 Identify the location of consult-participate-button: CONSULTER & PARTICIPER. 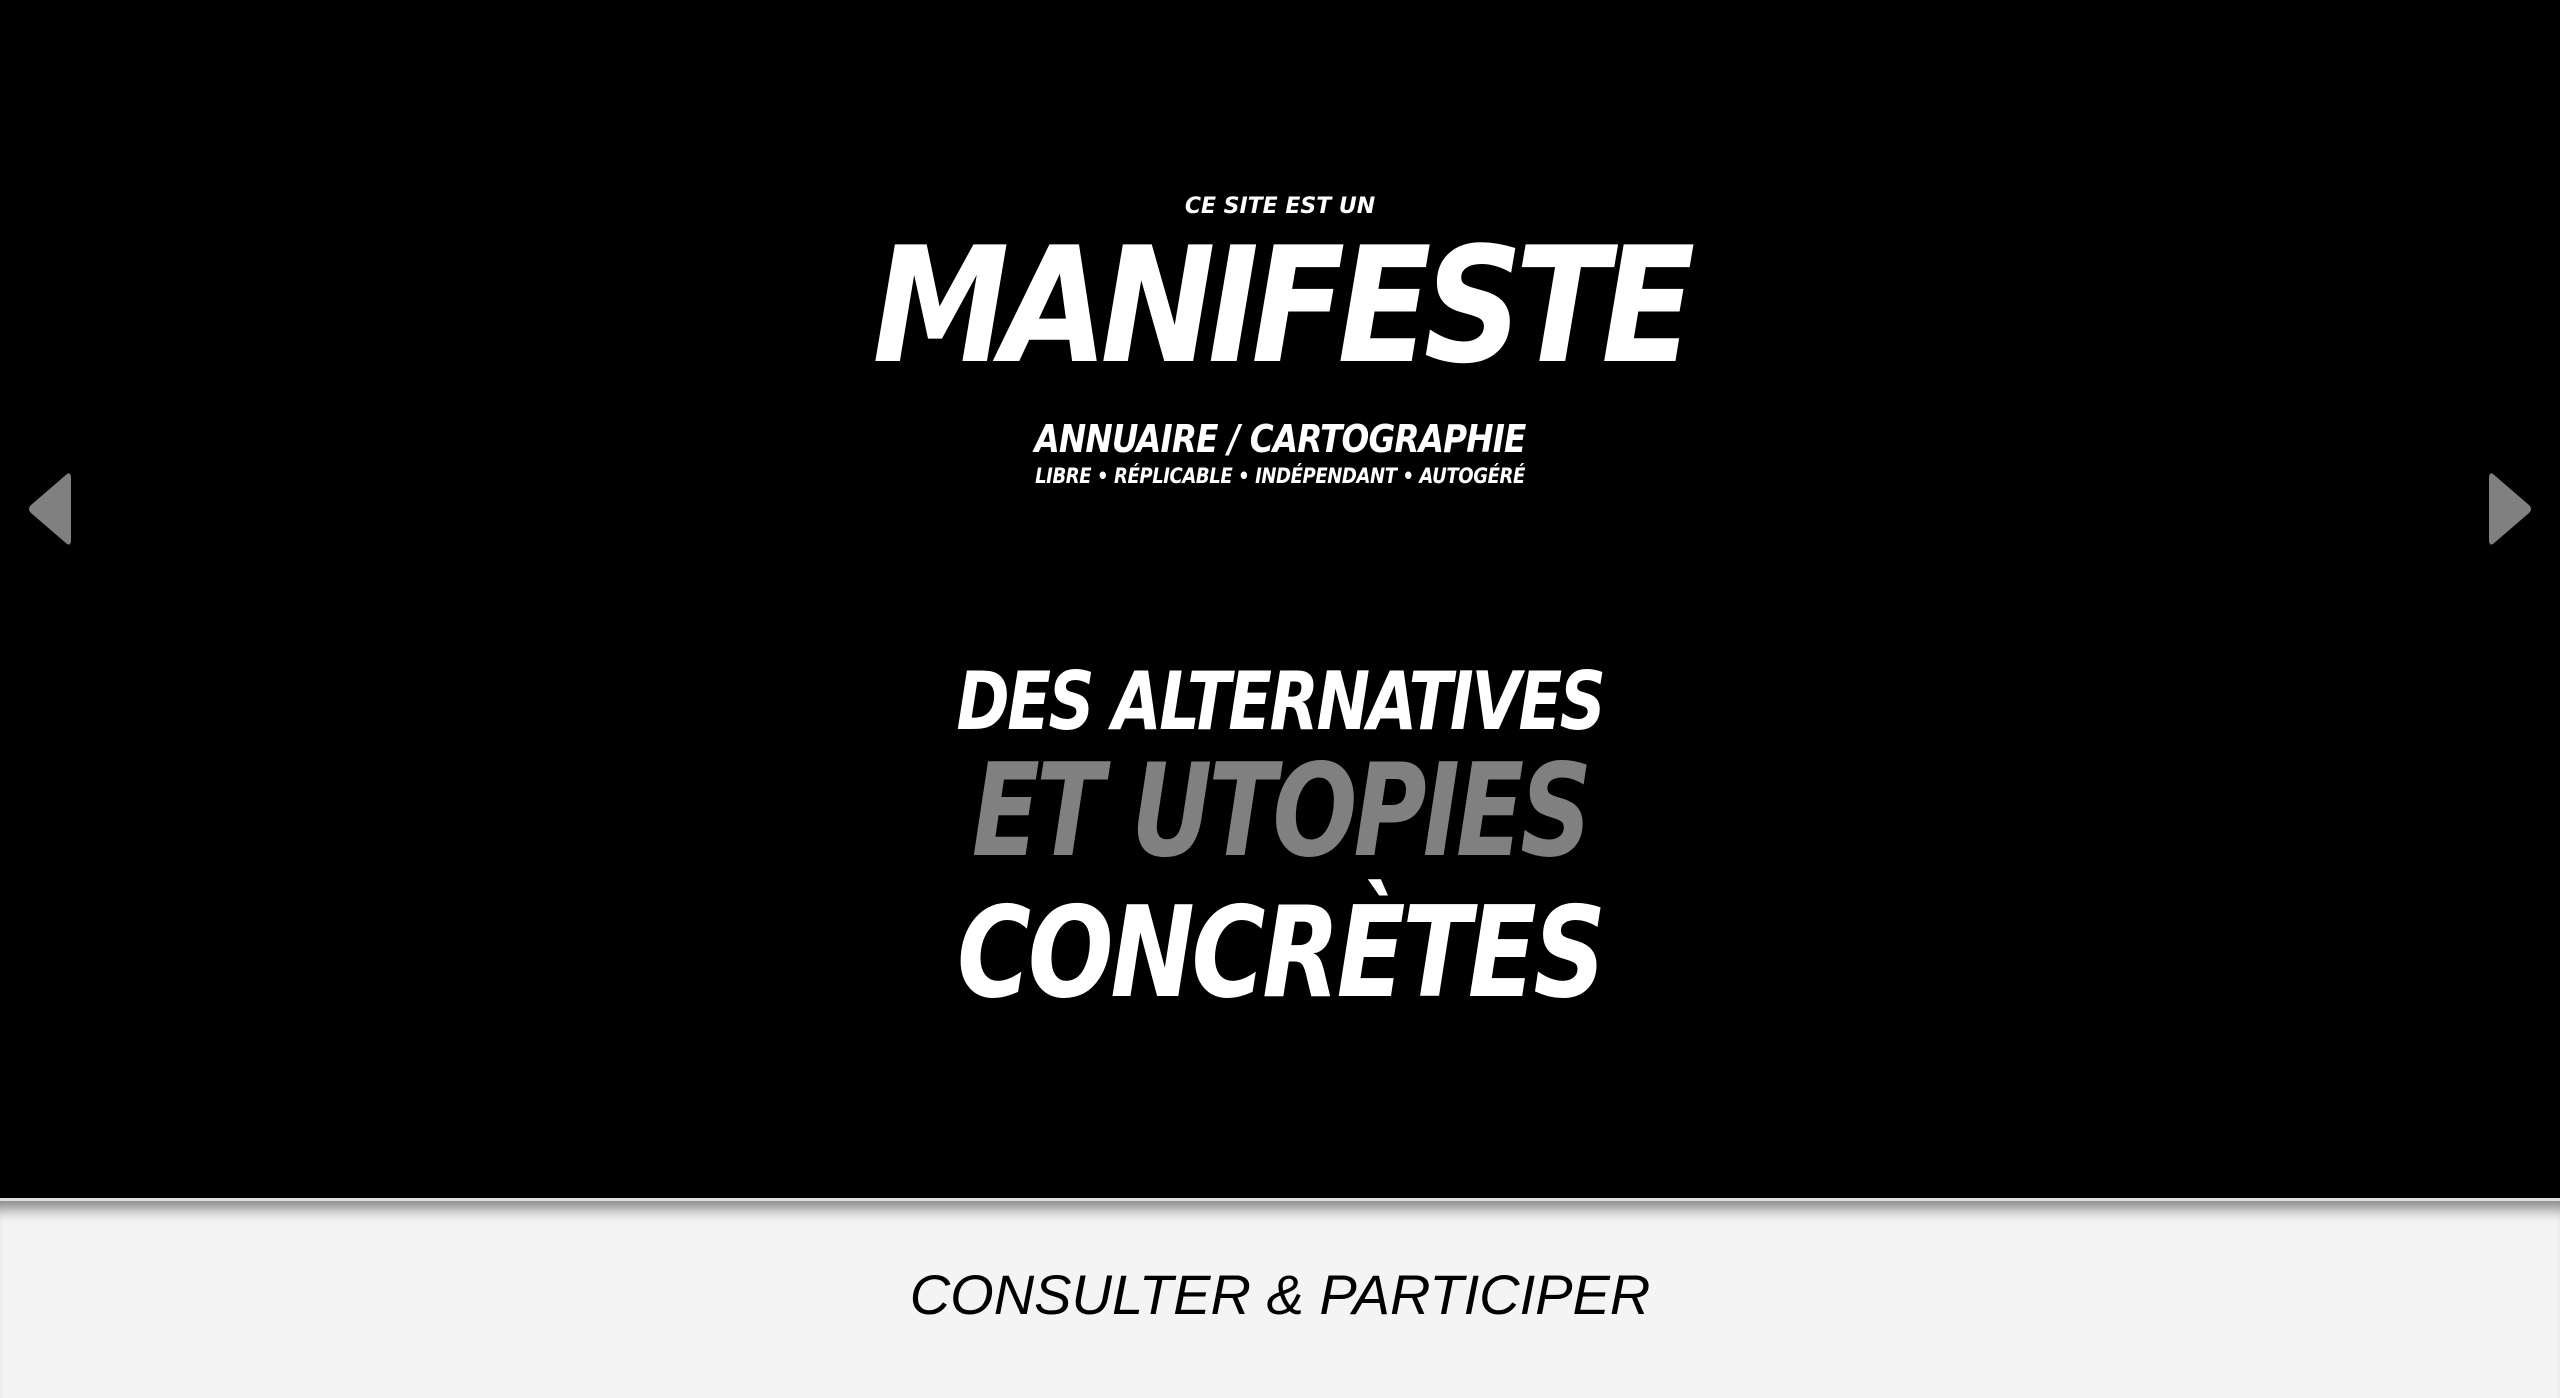
(1280, 1298).